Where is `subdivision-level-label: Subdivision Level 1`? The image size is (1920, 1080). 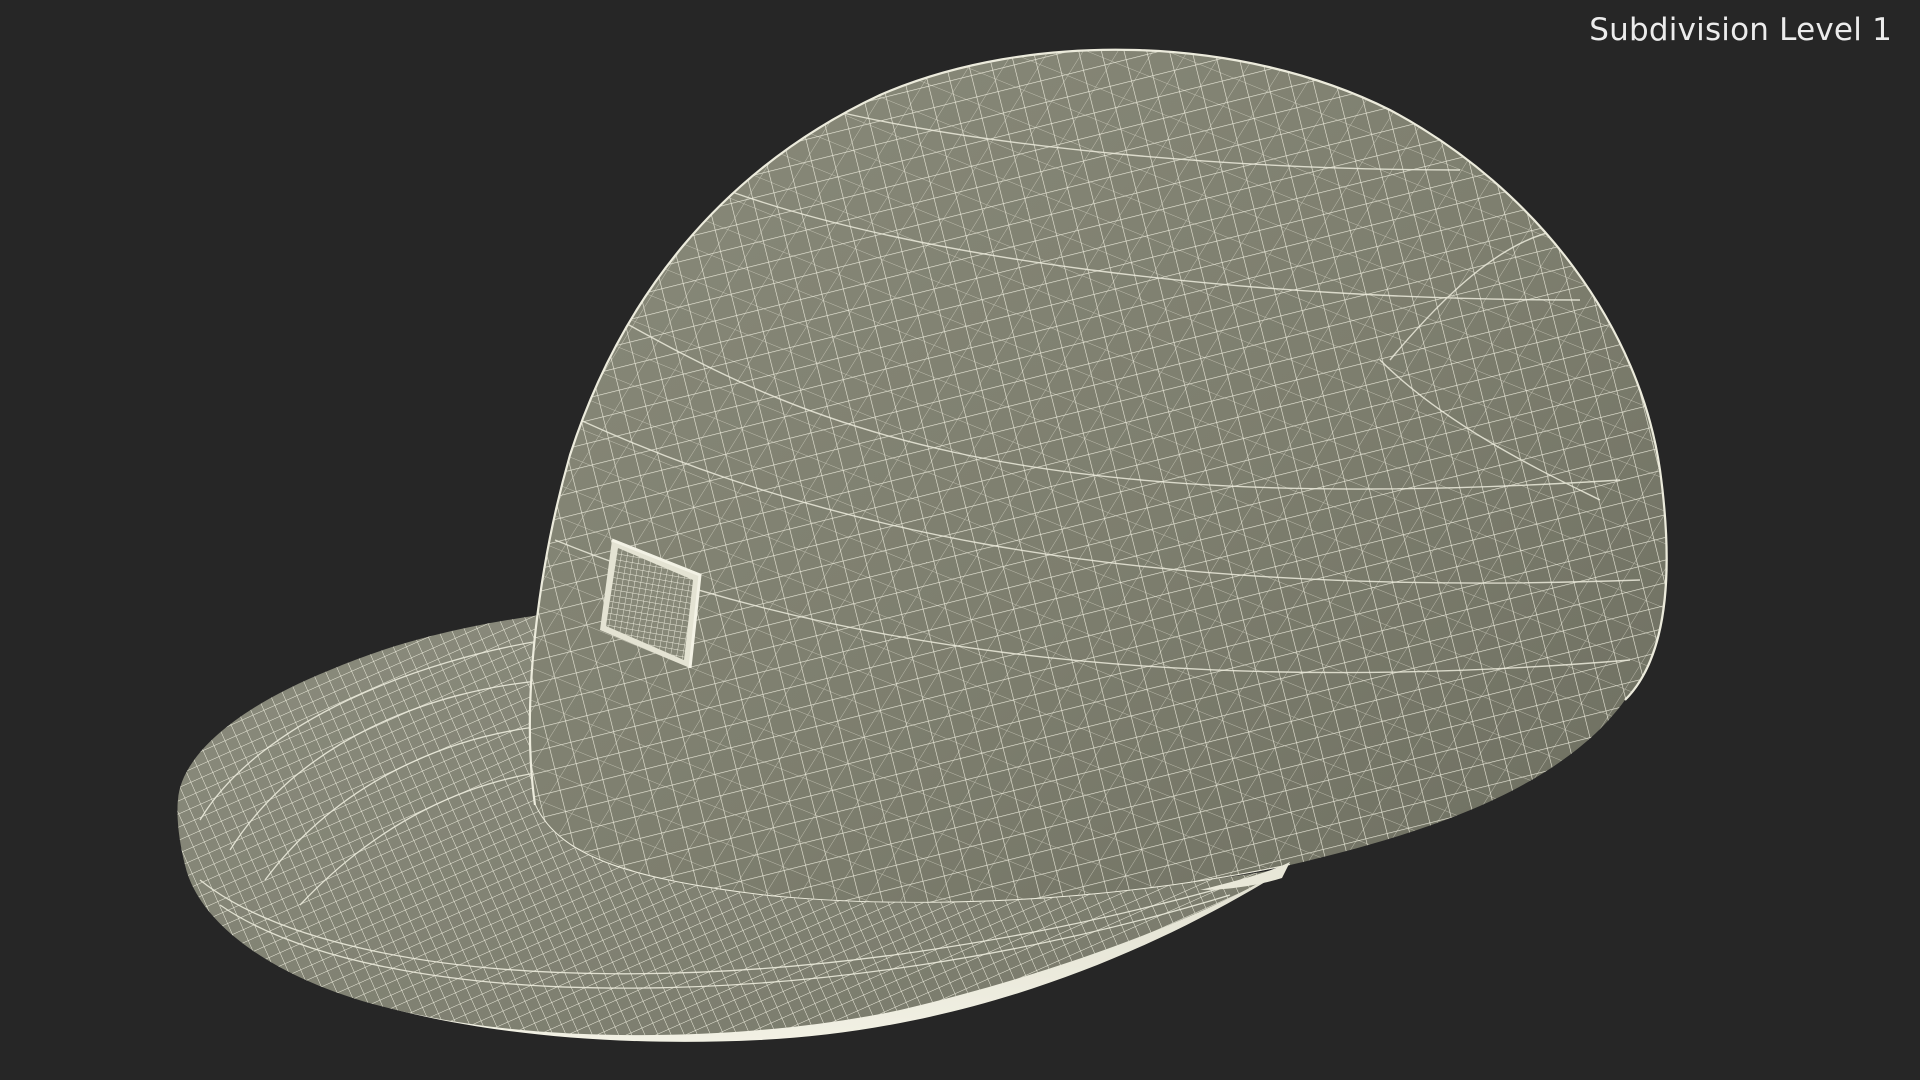 subdivision-level-label: Subdivision Level 1 is located at coordinates (1740, 30).